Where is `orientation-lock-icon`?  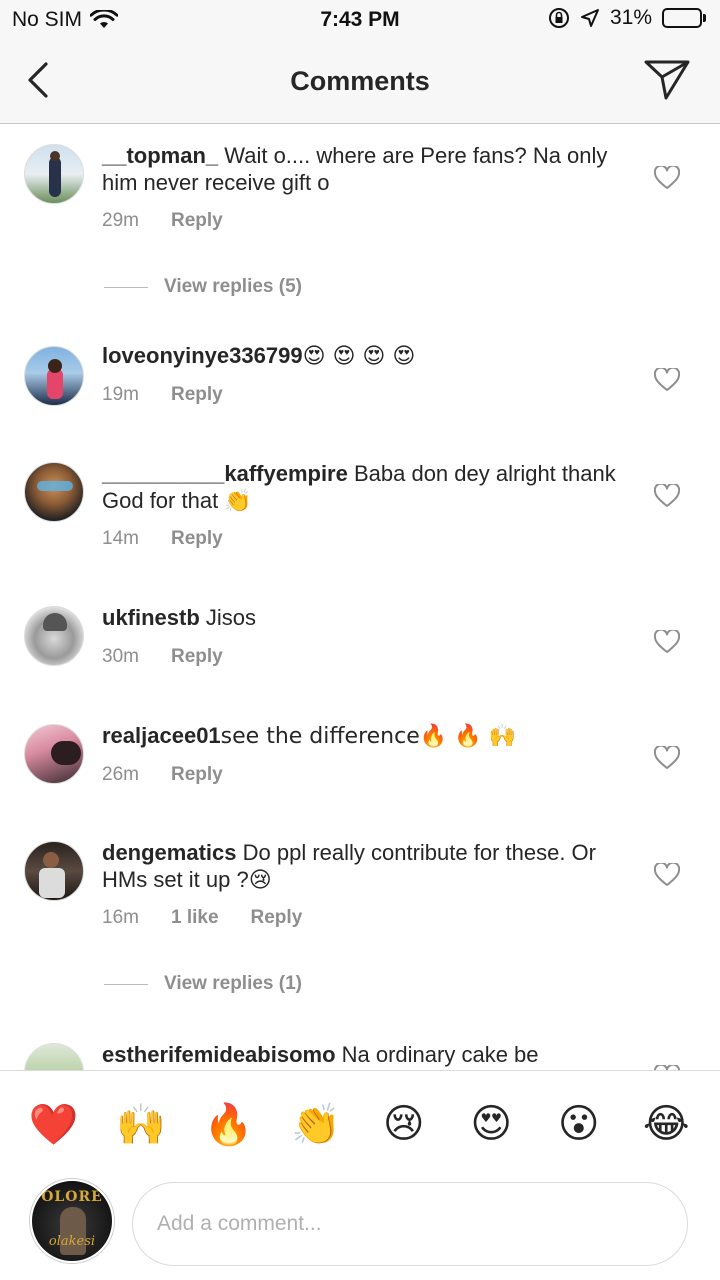 orientation-lock-icon is located at coordinates (558, 18).